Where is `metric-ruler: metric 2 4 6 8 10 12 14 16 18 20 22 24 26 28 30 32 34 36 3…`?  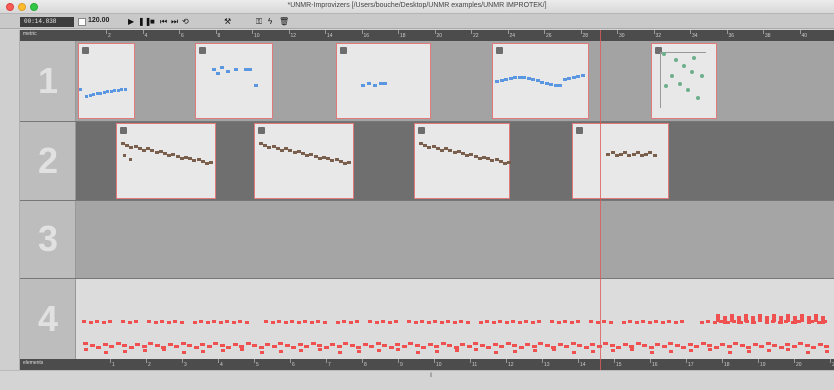 metric-ruler: metric 2 4 6 8 10 12 14 16 18 20 22 24 26 28 30 32 34 36 3… is located at coordinates (427, 35).